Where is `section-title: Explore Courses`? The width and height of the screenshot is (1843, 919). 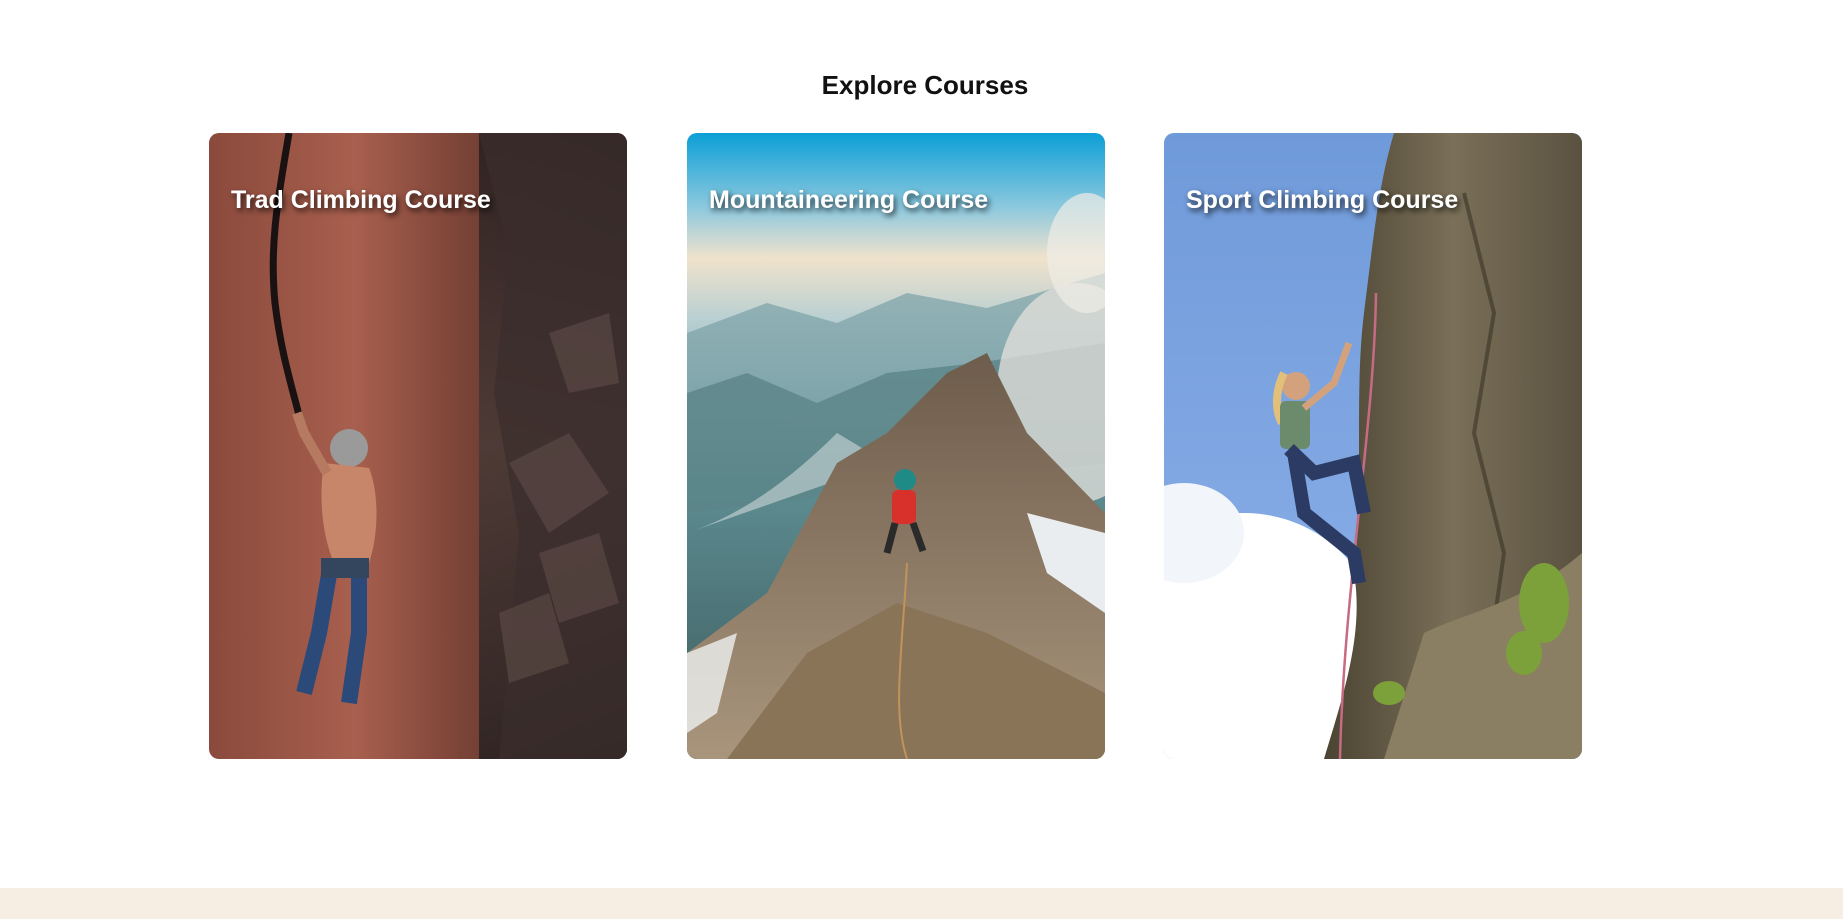 section-title: Explore Courses is located at coordinates (925, 85).